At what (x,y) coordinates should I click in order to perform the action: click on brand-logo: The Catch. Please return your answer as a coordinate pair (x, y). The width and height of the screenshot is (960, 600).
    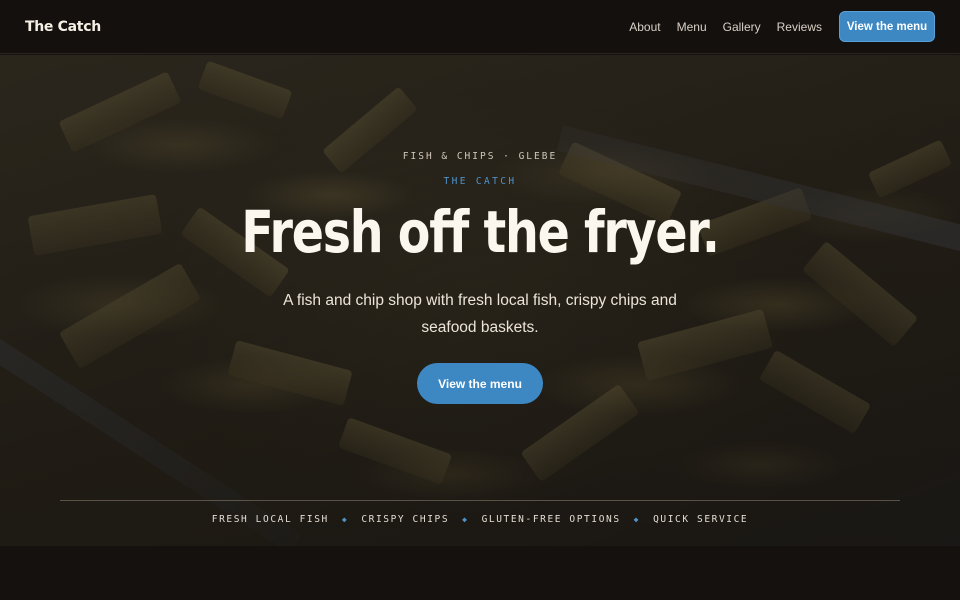
    Looking at the image, I should click on (63, 27).